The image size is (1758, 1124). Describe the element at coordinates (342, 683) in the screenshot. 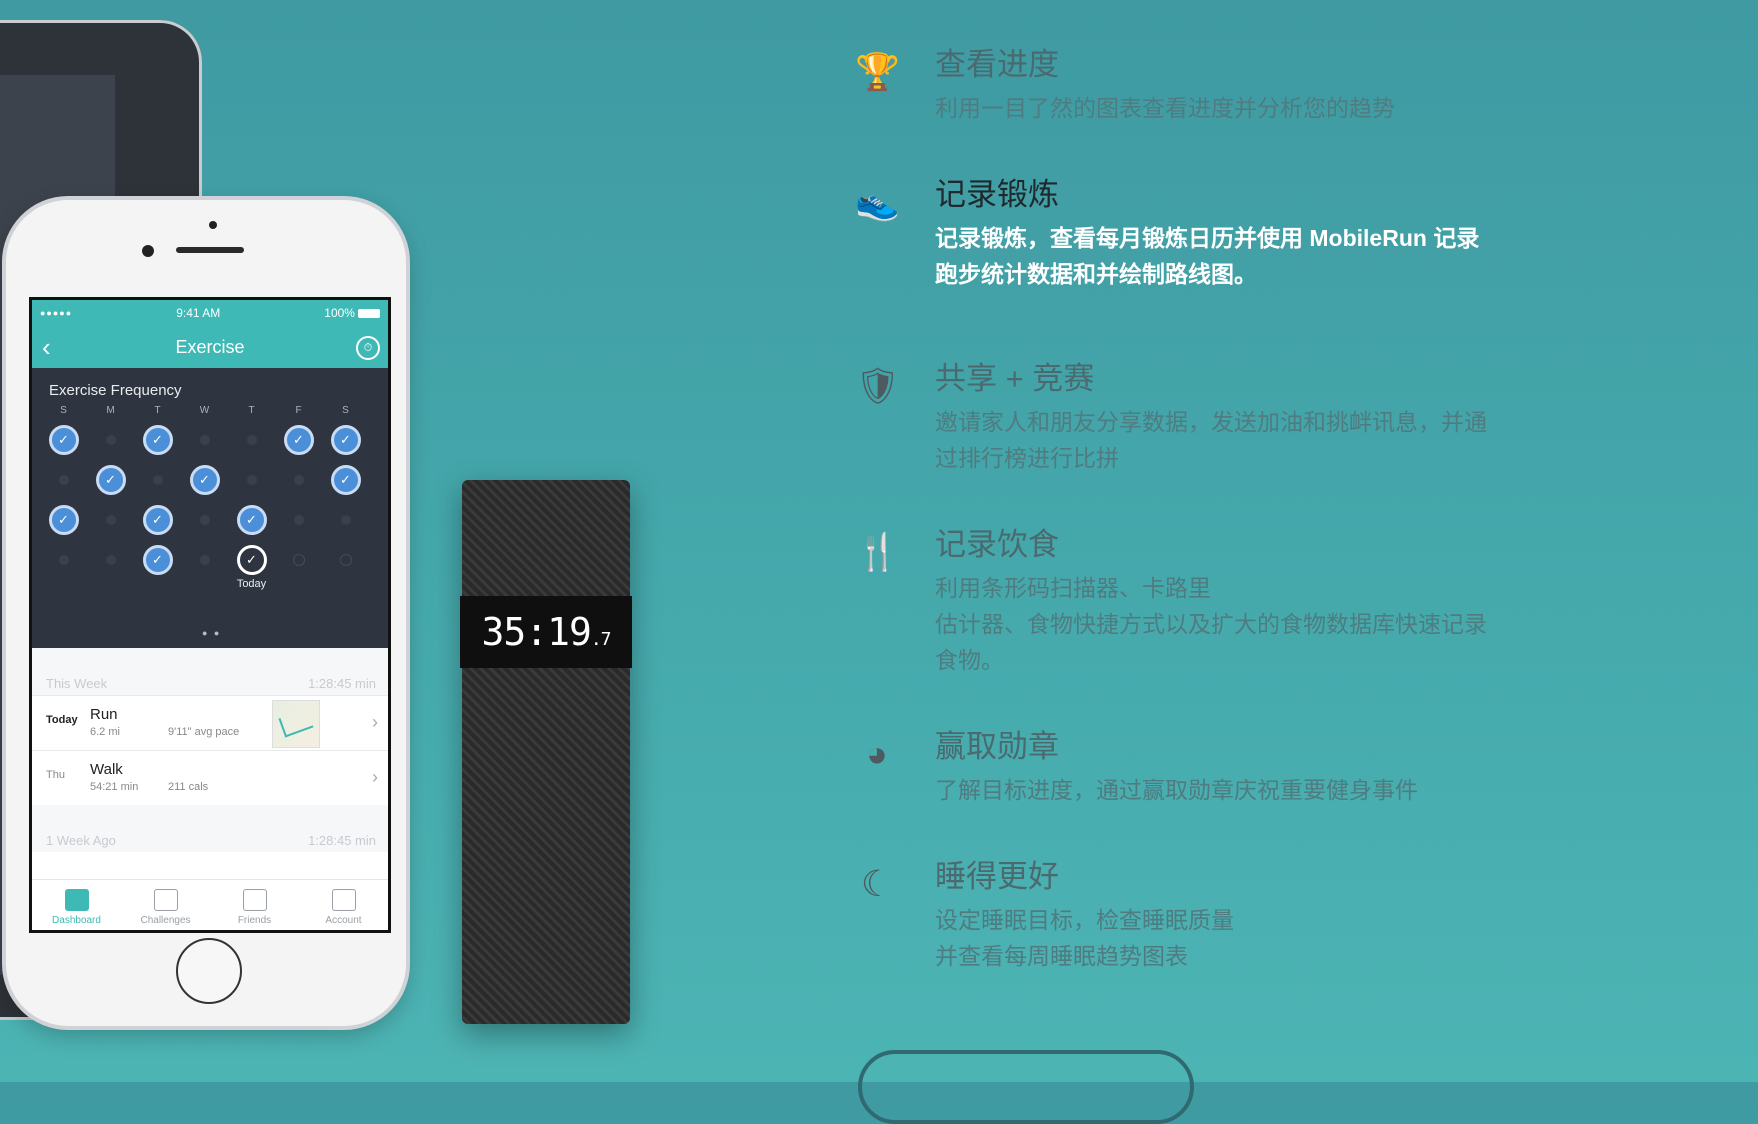

I see `this-week-total: 1:28:45 min` at that location.